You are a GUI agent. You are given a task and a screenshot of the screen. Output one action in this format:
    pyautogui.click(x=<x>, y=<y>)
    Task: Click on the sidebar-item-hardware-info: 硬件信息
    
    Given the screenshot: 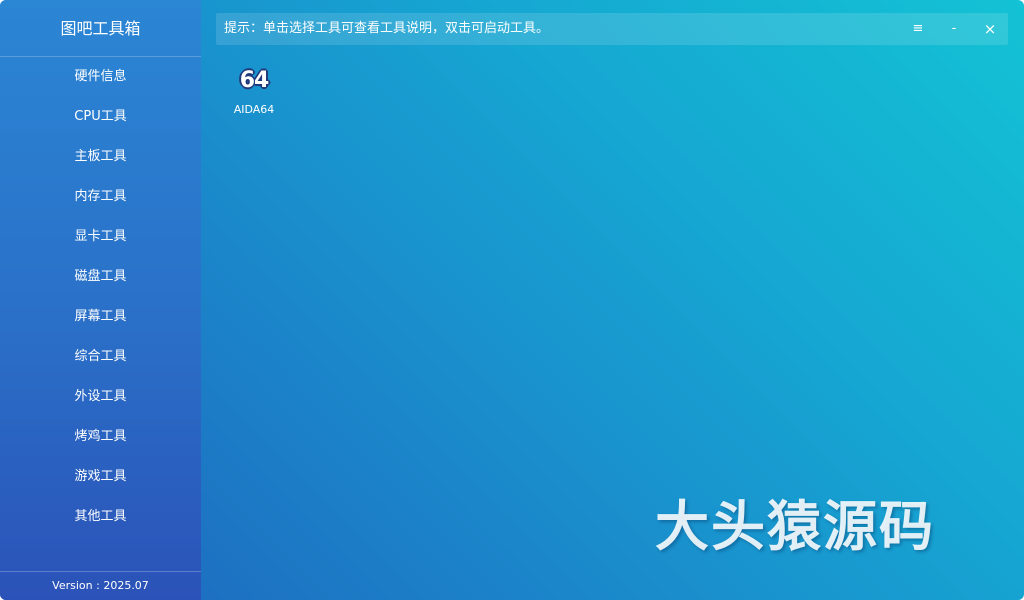 What is the action you would take?
    pyautogui.click(x=100, y=77)
    